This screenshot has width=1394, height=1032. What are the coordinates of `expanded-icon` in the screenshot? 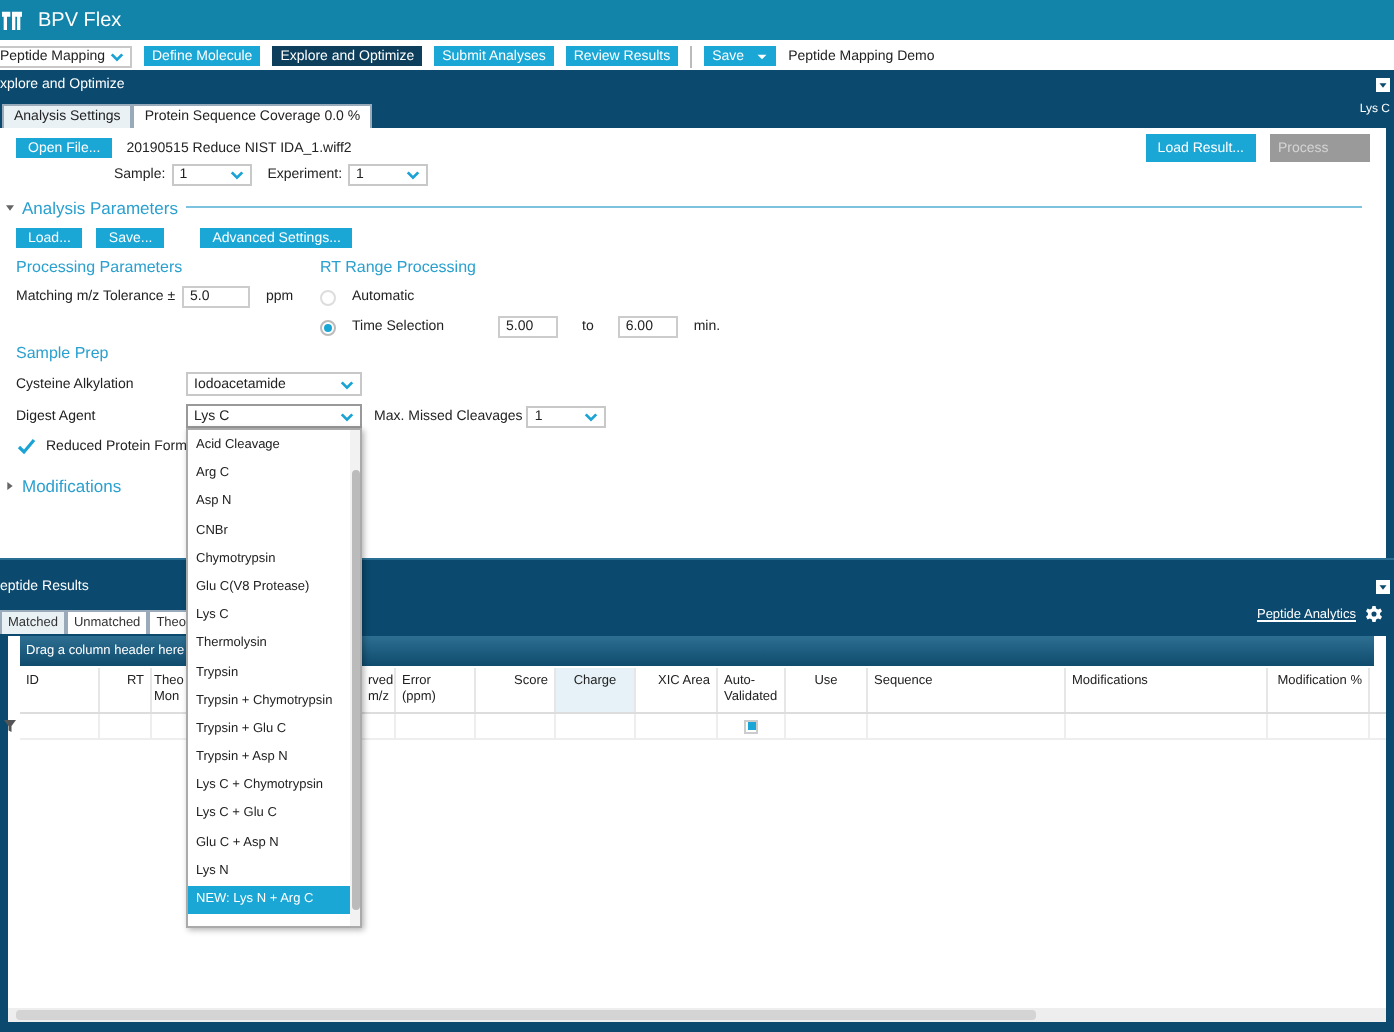 It's located at (10, 207).